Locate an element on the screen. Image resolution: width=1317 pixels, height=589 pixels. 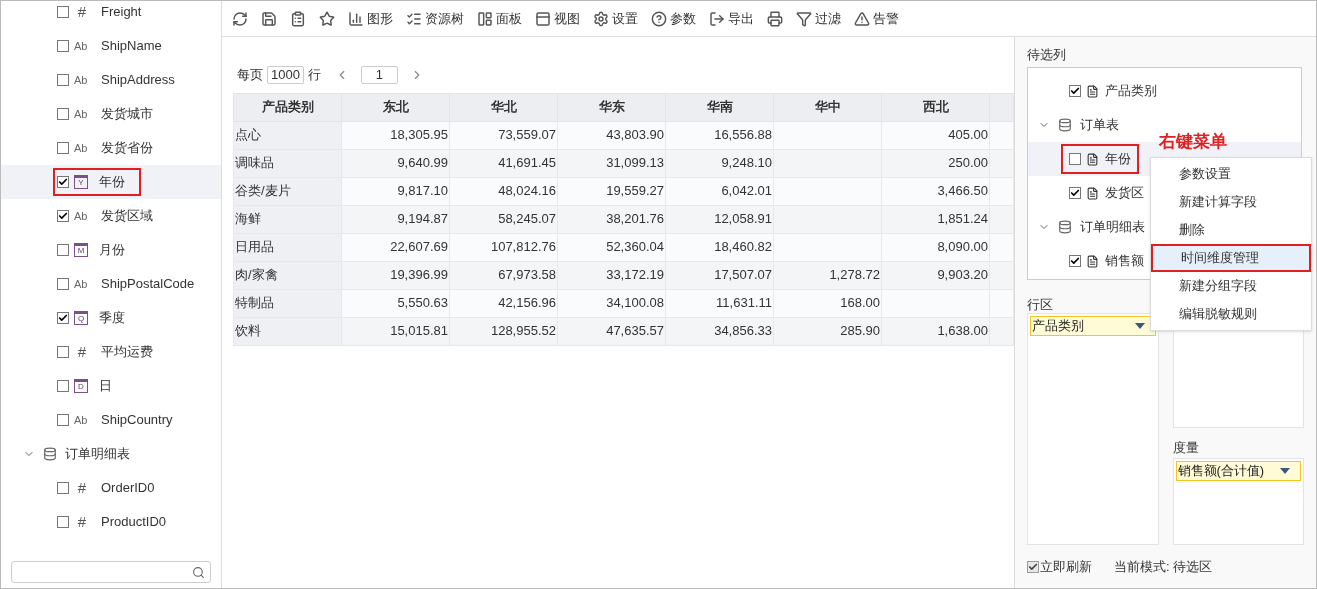
table-cell: 31,099.13 is located at coordinates (611, 163).